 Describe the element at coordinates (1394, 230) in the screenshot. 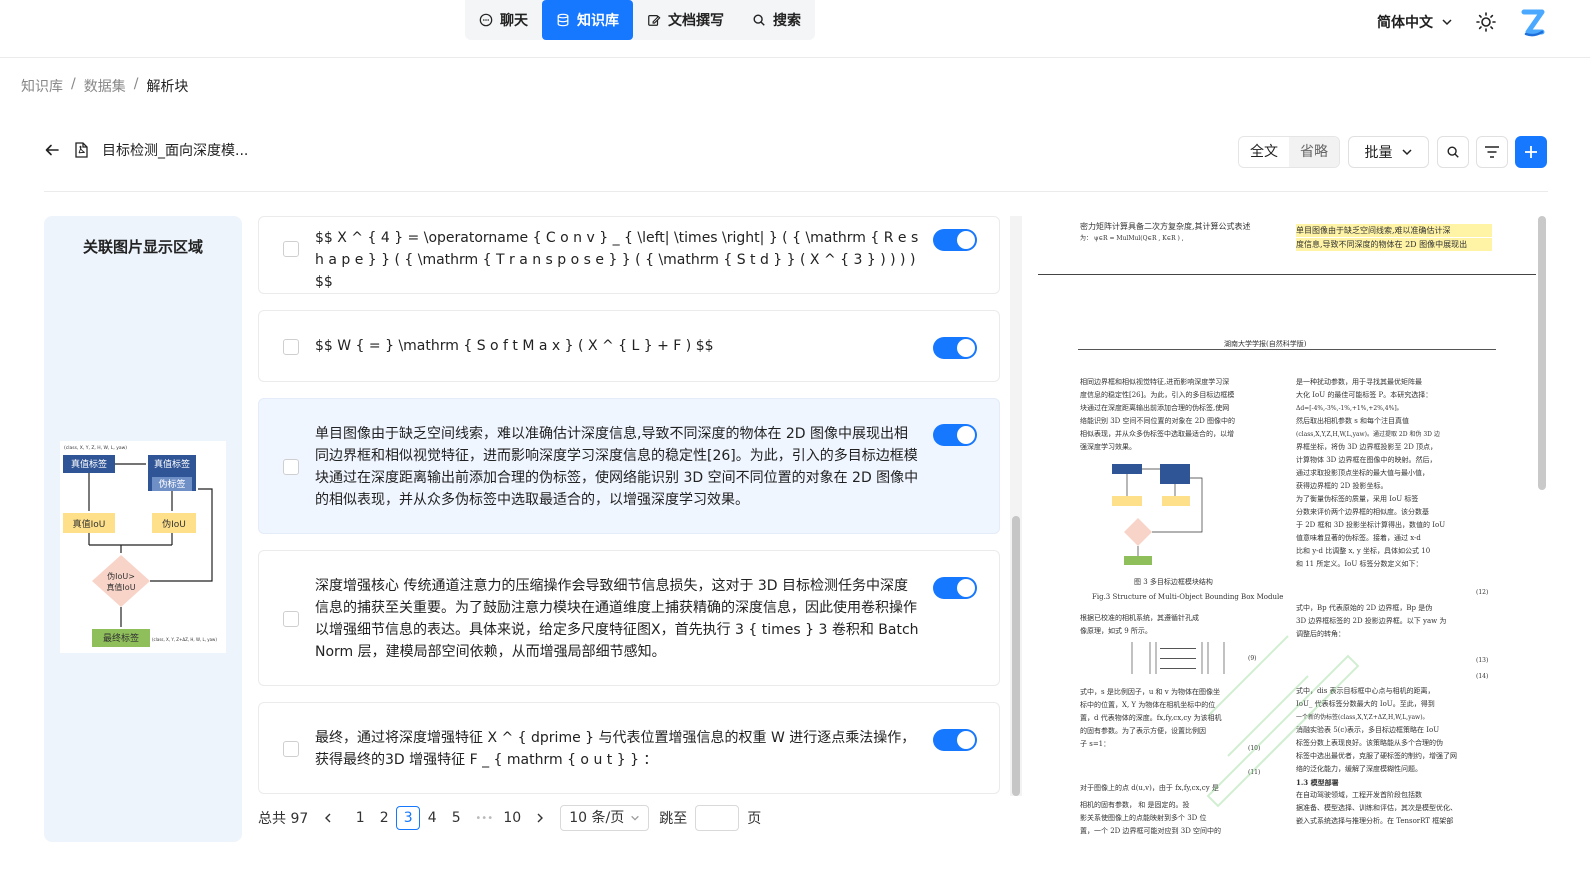

I see `pdf-highlight-line-1: 单目图像由于缺乏空间线索,难以准确估计深` at that location.